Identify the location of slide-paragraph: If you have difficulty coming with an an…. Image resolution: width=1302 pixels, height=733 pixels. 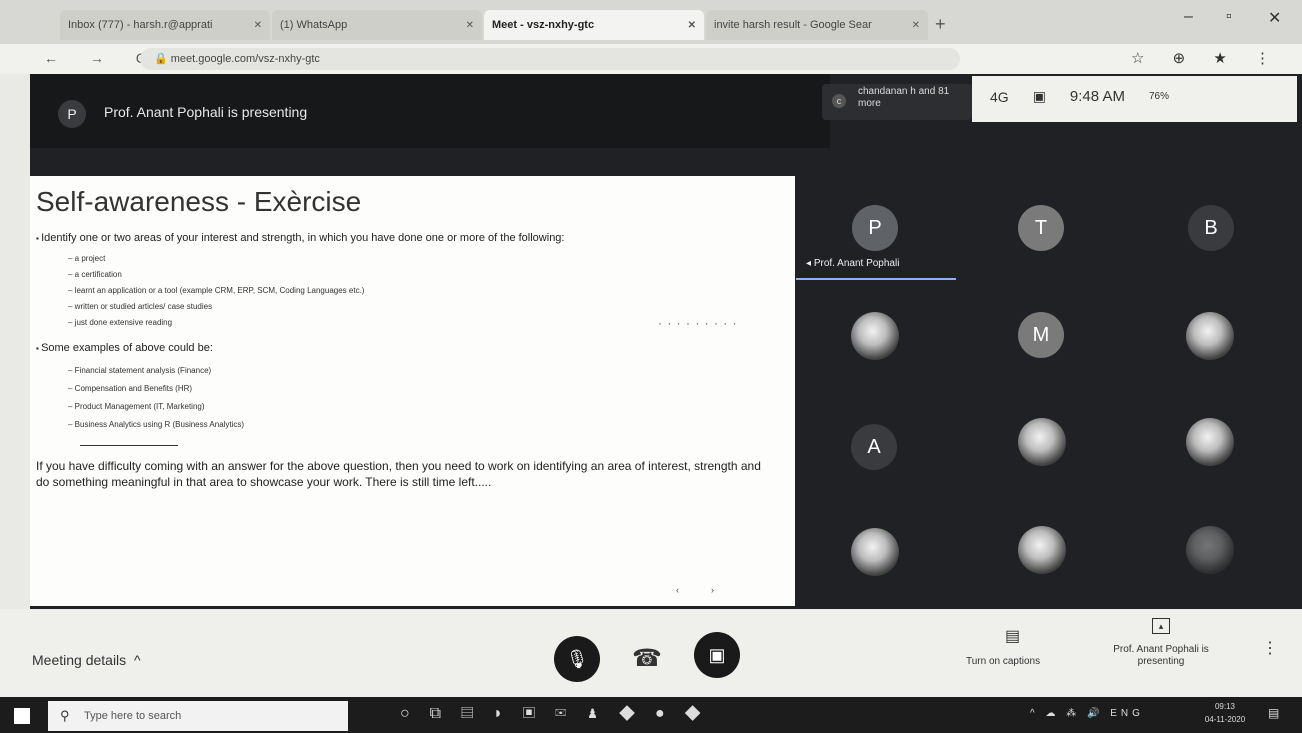
(398, 474).